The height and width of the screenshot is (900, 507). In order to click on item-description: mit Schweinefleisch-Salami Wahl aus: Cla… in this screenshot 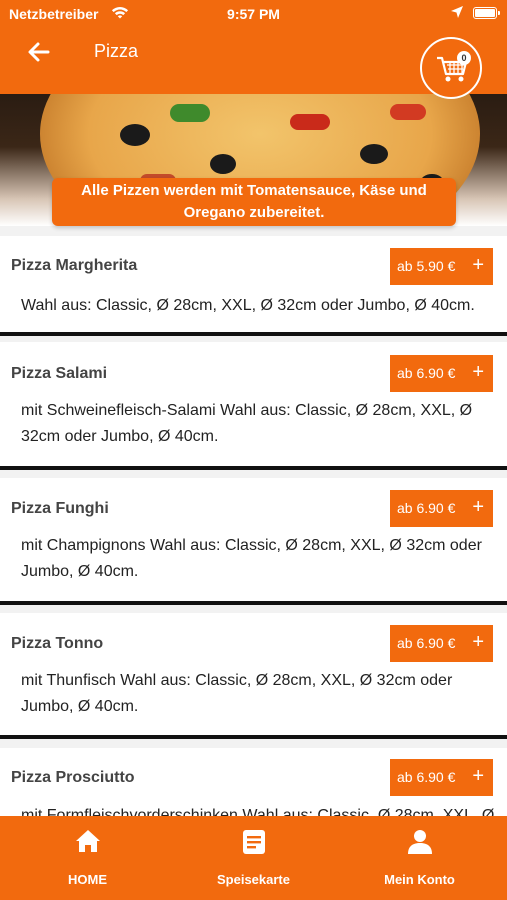, I will do `click(247, 423)`.